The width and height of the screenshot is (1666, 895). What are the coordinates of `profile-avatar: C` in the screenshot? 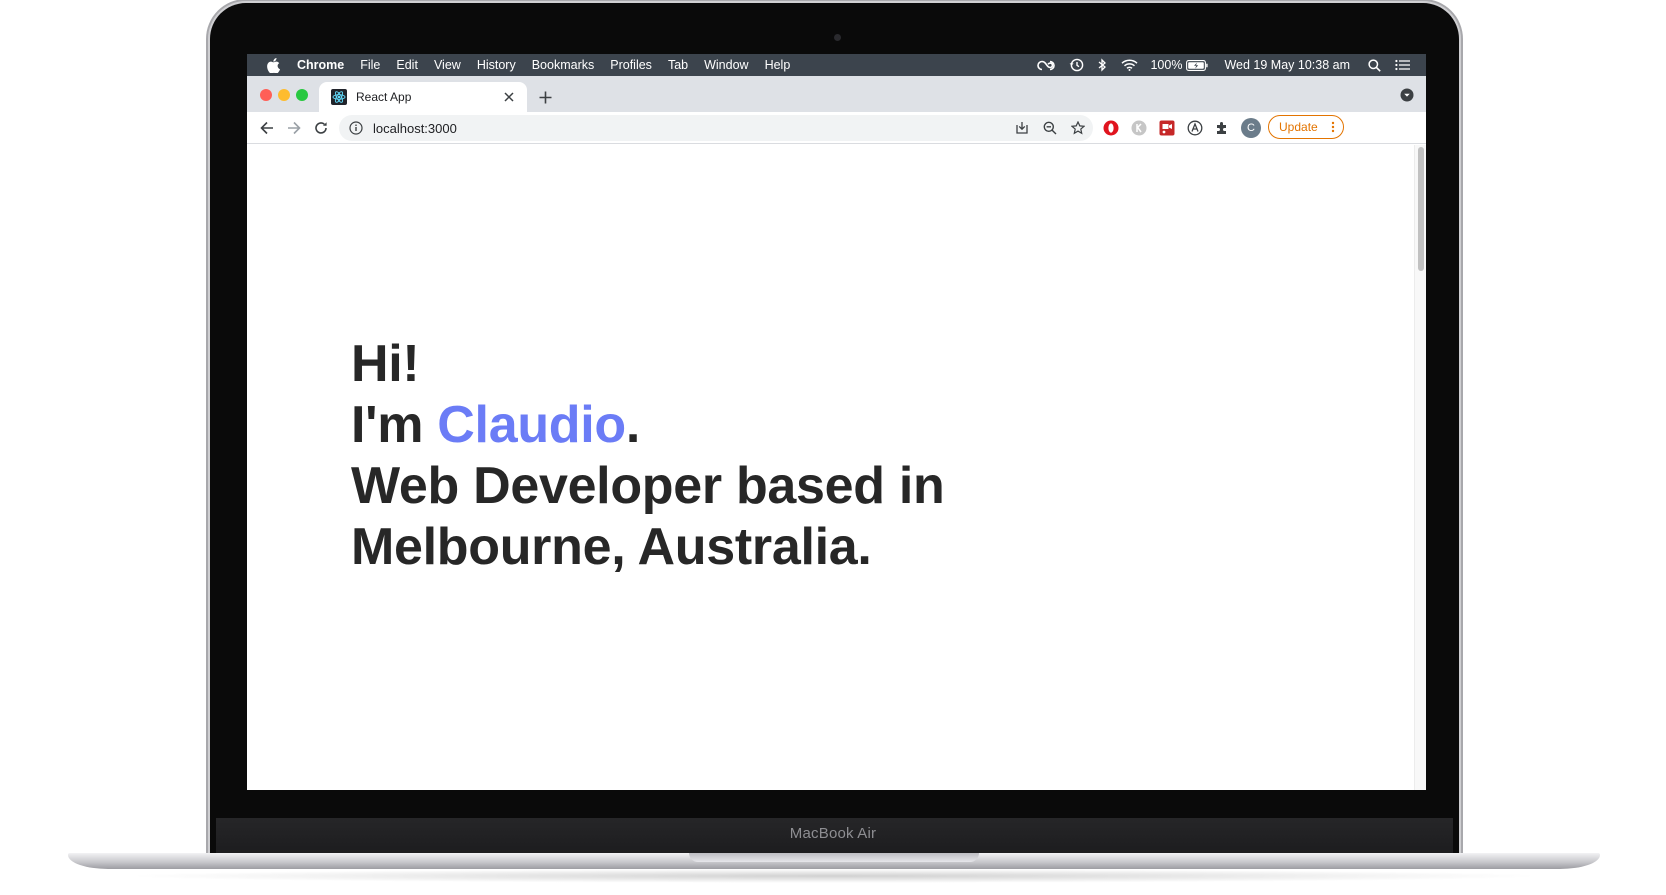 It's located at (1251, 128).